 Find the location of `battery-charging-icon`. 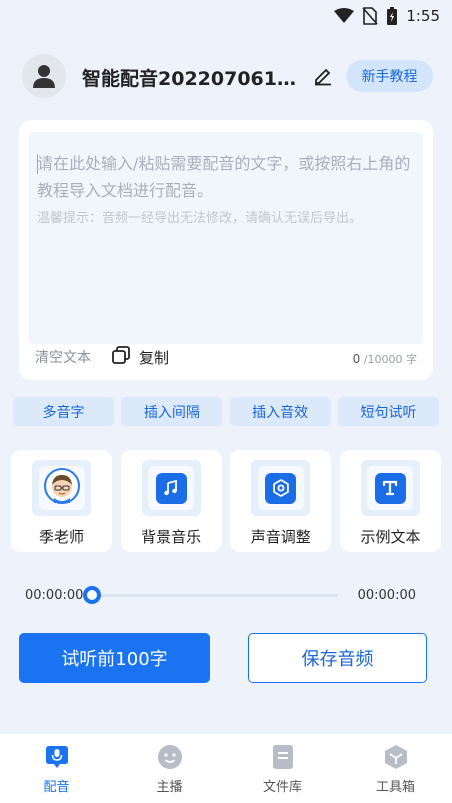

battery-charging-icon is located at coordinates (392, 16).